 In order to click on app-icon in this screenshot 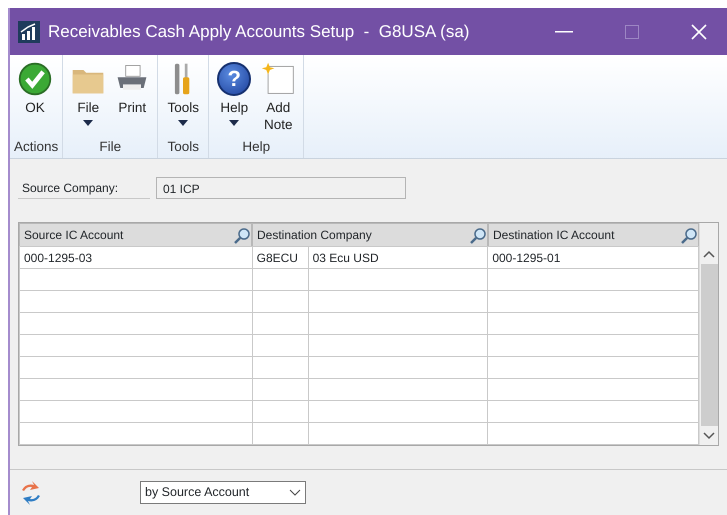, I will do `click(29, 31)`.